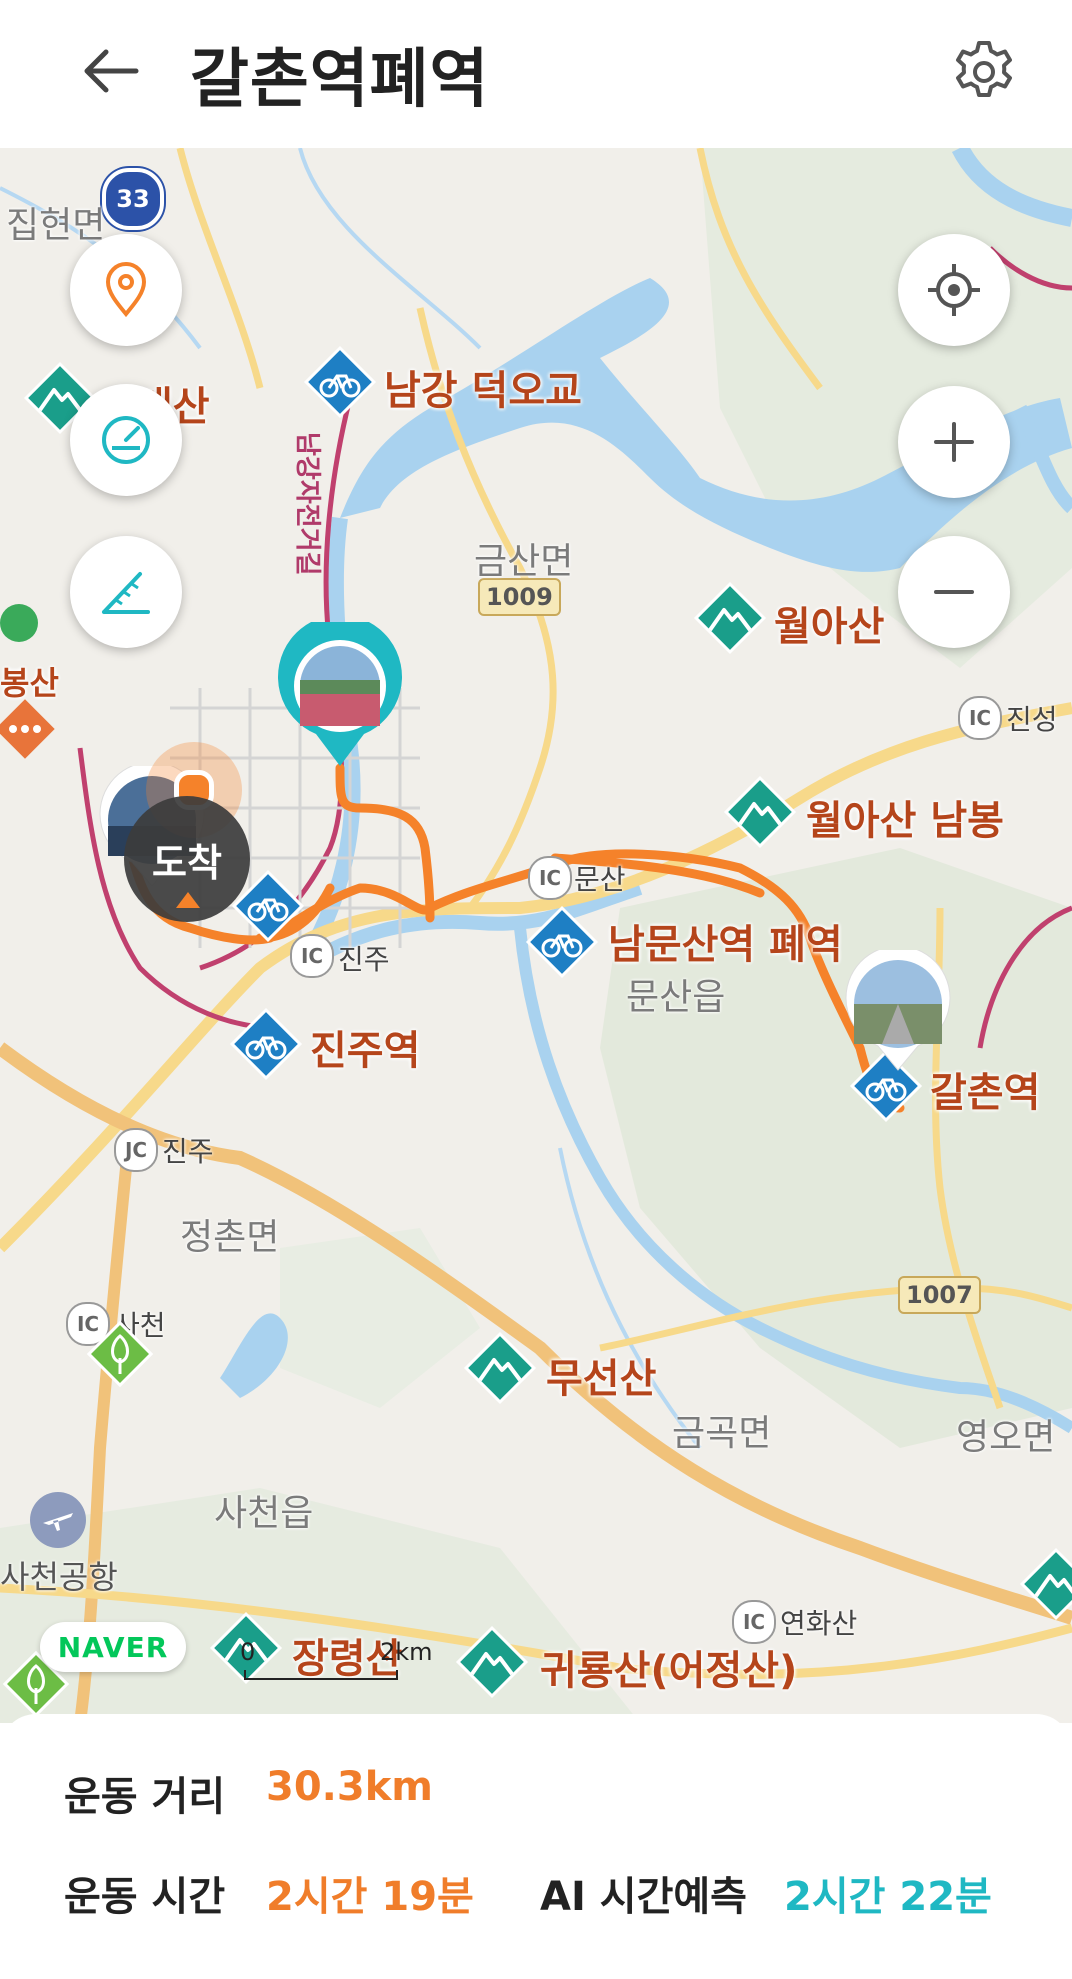  Describe the element at coordinates (676, 997) in the screenshot. I see `town-label: 문산읍` at that location.